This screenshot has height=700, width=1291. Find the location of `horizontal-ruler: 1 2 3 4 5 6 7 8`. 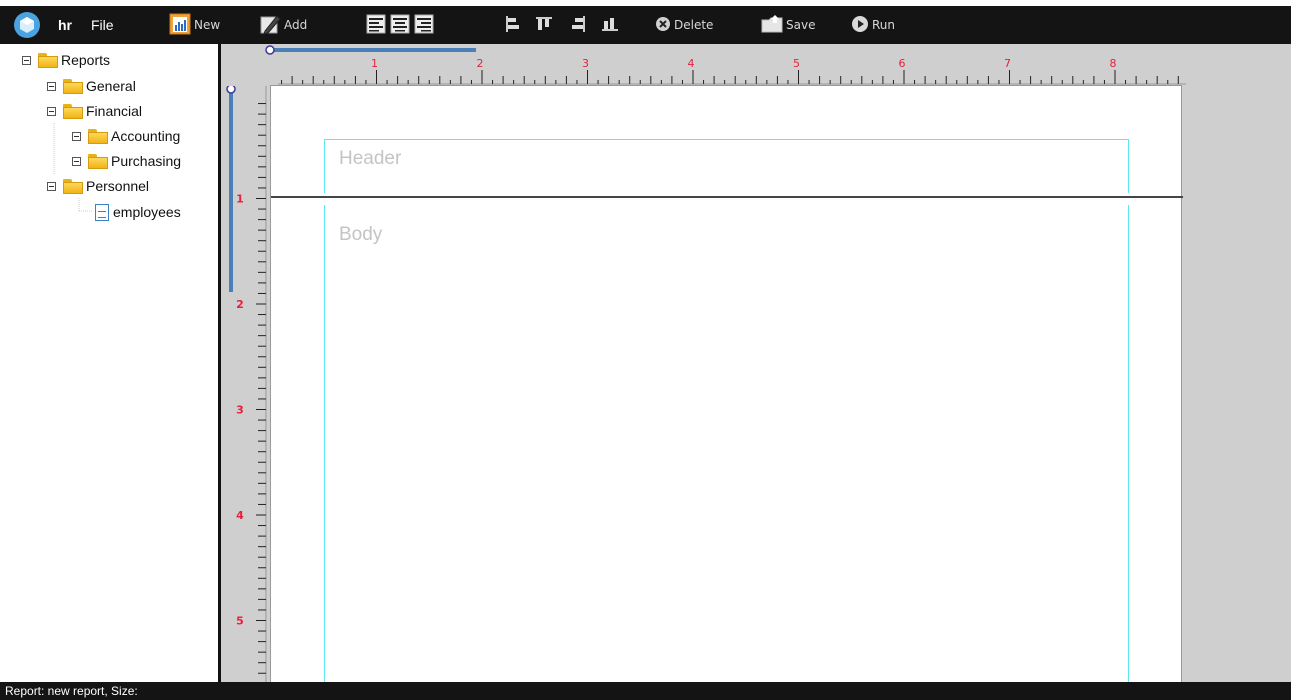

horizontal-ruler: 1 2 3 4 5 6 7 8 is located at coordinates (725, 65).